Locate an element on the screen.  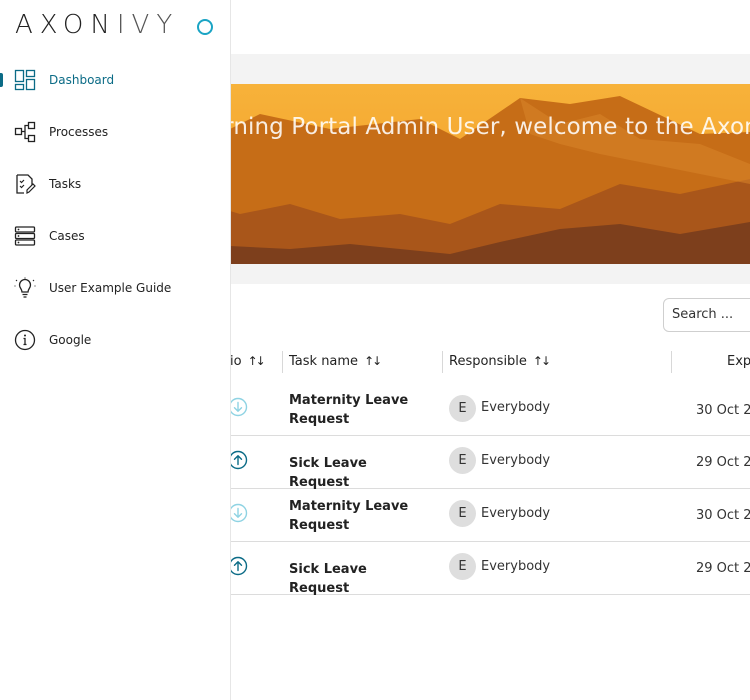
dashboard-icon is located at coordinates (25, 80).